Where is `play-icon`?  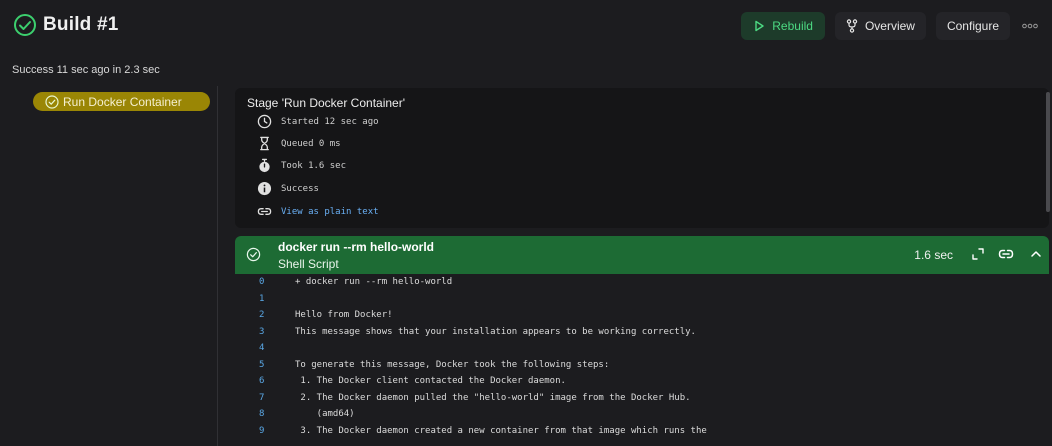
play-icon is located at coordinates (759, 26).